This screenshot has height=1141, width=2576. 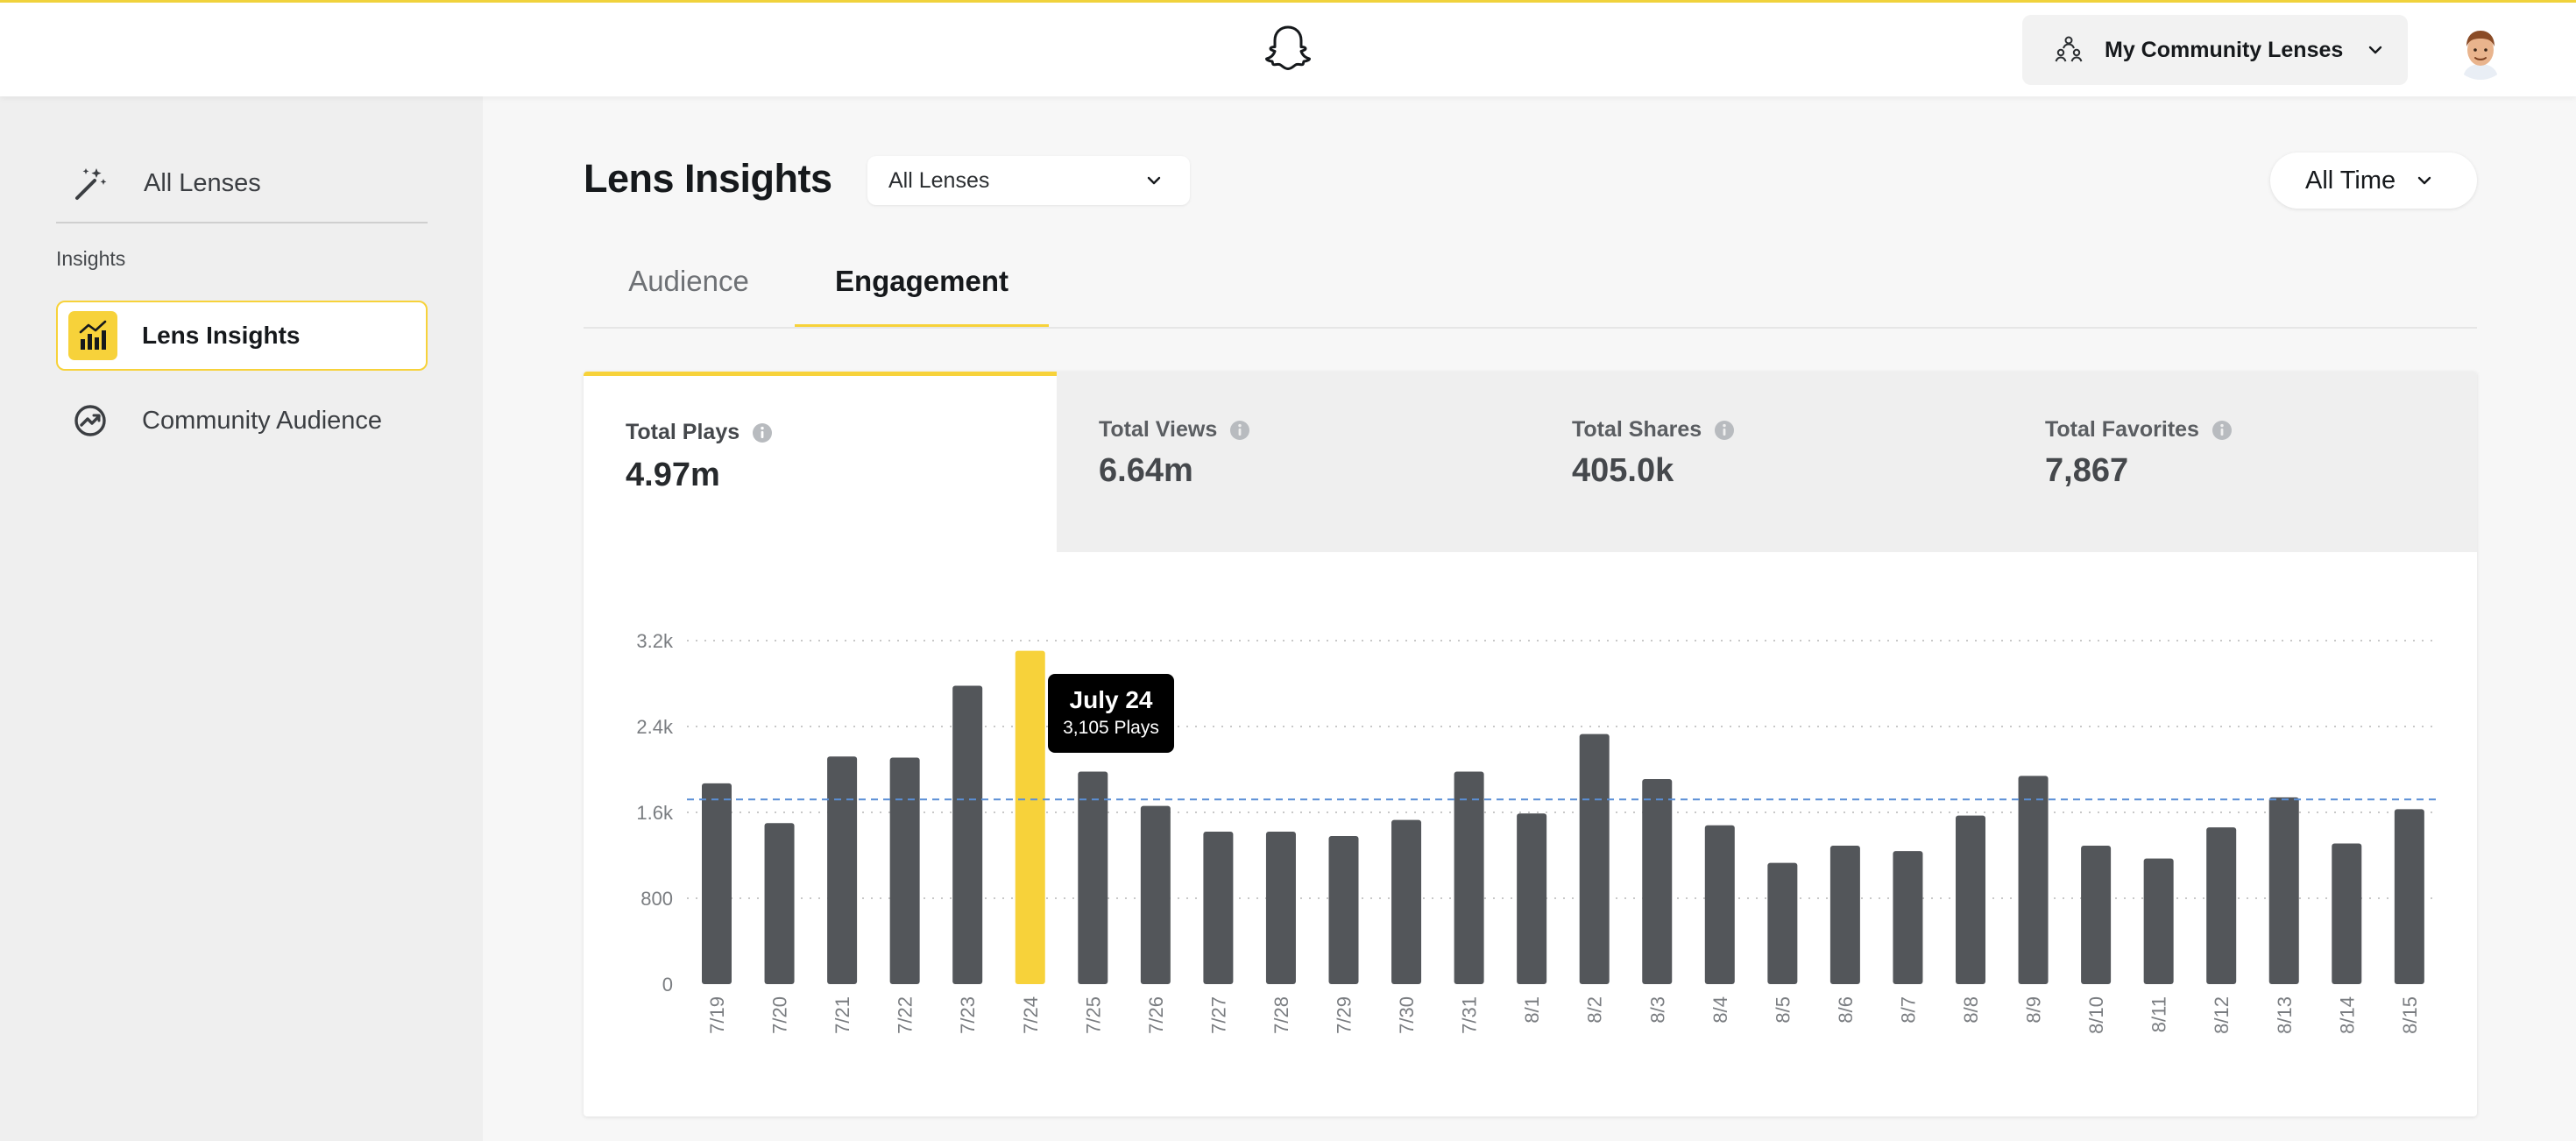 What do you see at coordinates (1111, 728) in the screenshot?
I see `tooltip-value: 3,105 Plays` at bounding box center [1111, 728].